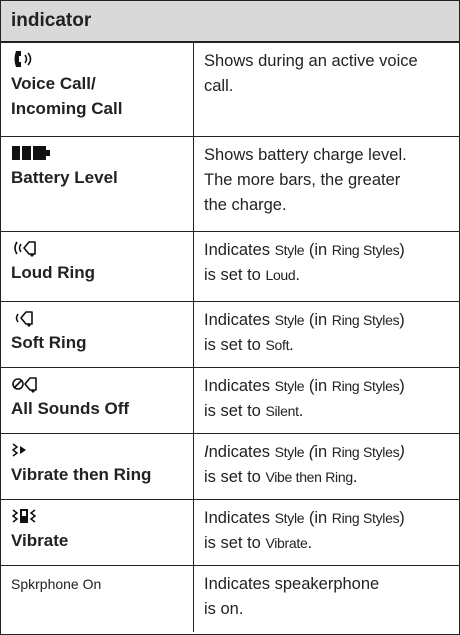  Describe the element at coordinates (97, 532) in the screenshot. I see `indicator-cell: Vibrate` at that location.